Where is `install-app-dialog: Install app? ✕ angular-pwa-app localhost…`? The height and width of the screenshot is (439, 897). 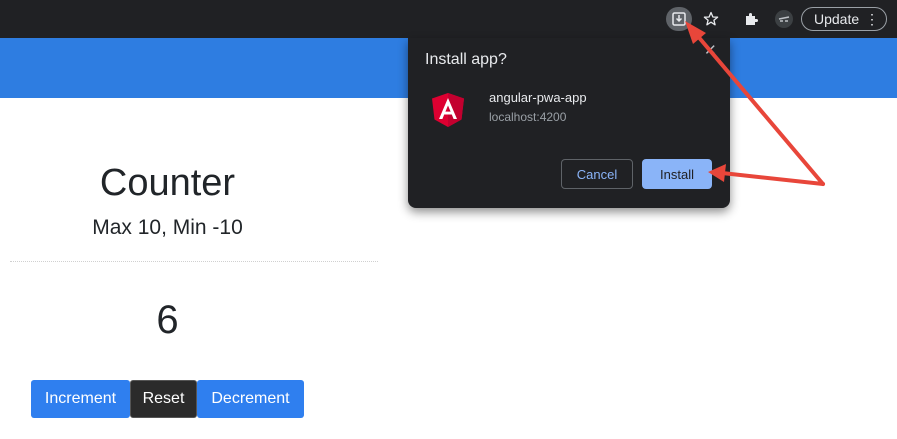 install-app-dialog: Install app? ✕ angular-pwa-app localhost… is located at coordinates (569, 123).